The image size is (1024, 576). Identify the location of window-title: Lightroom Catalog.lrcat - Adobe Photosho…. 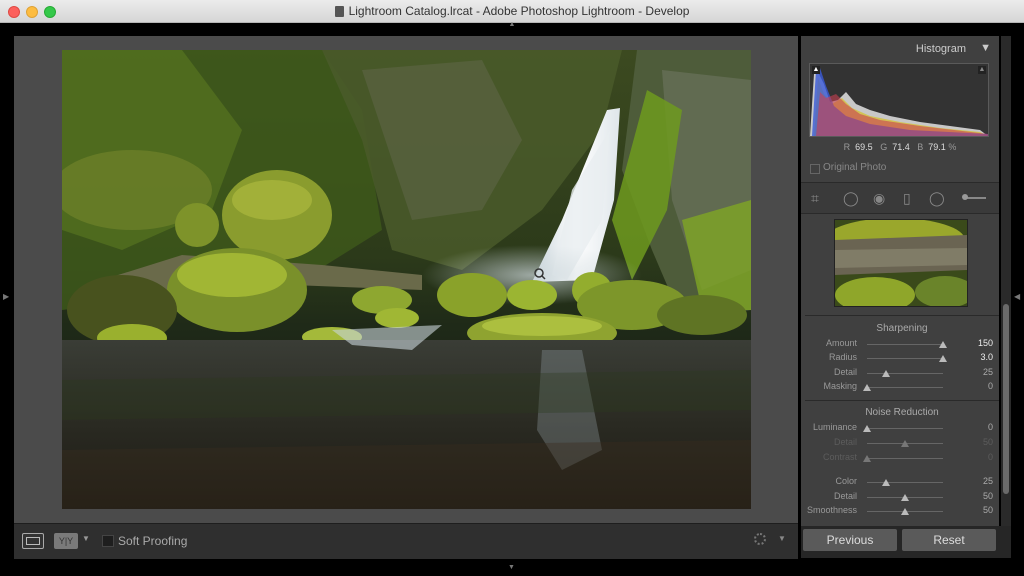
(519, 11).